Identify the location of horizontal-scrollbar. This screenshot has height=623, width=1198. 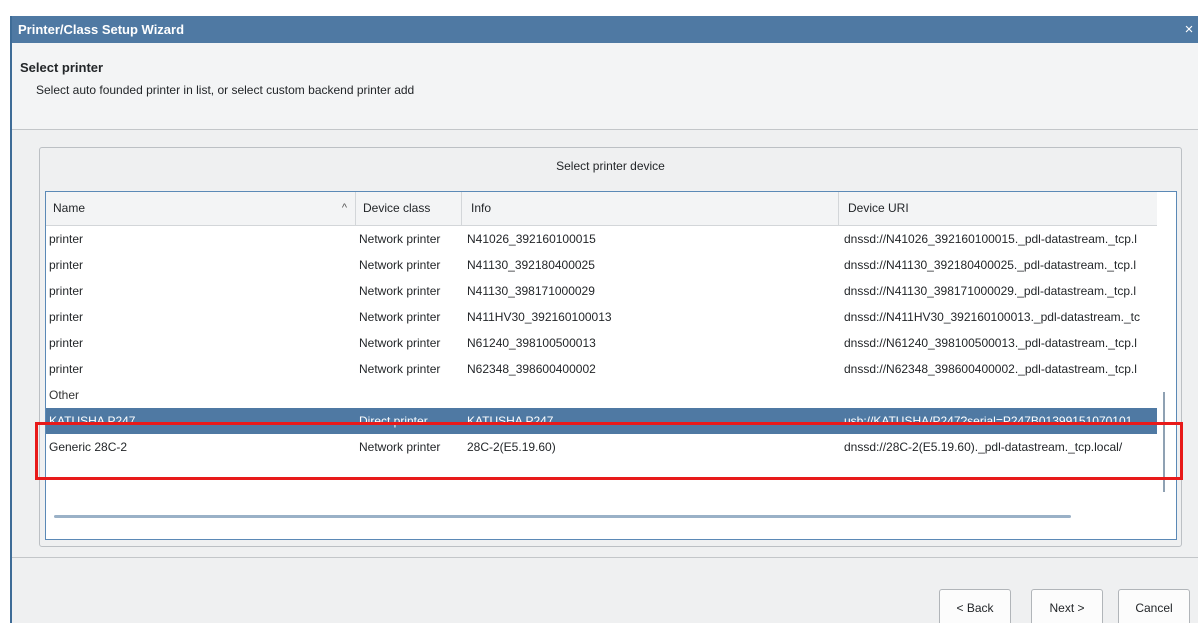
(562, 516).